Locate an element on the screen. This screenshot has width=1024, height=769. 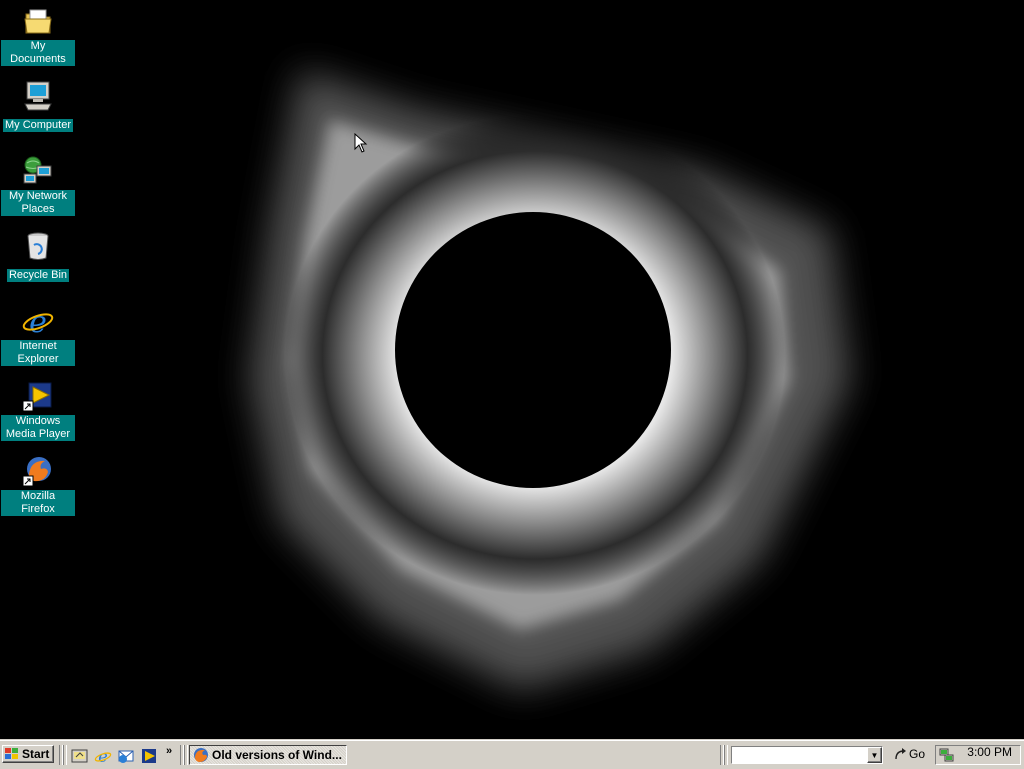
desktop-icon-label: Mozilla Firefox is located at coordinates (38, 503).